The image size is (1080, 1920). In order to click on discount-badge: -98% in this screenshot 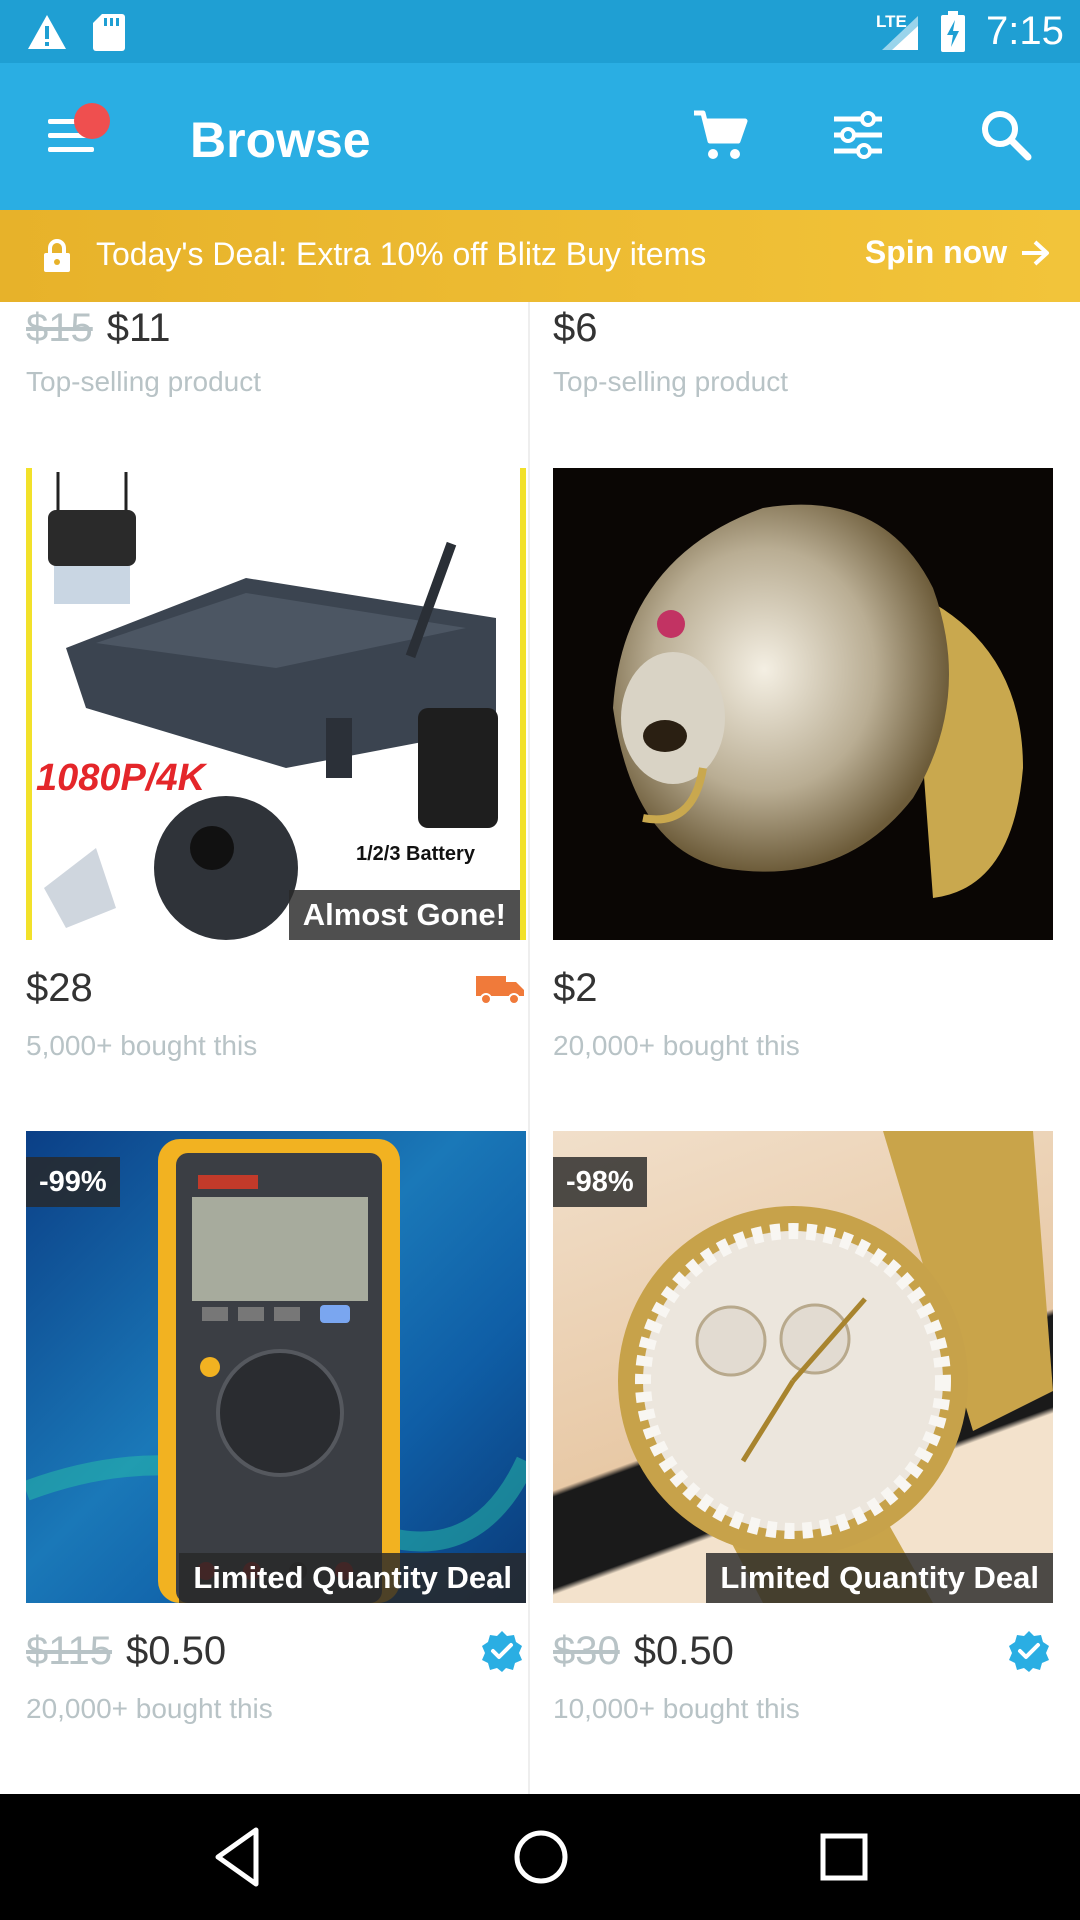, I will do `click(600, 1182)`.